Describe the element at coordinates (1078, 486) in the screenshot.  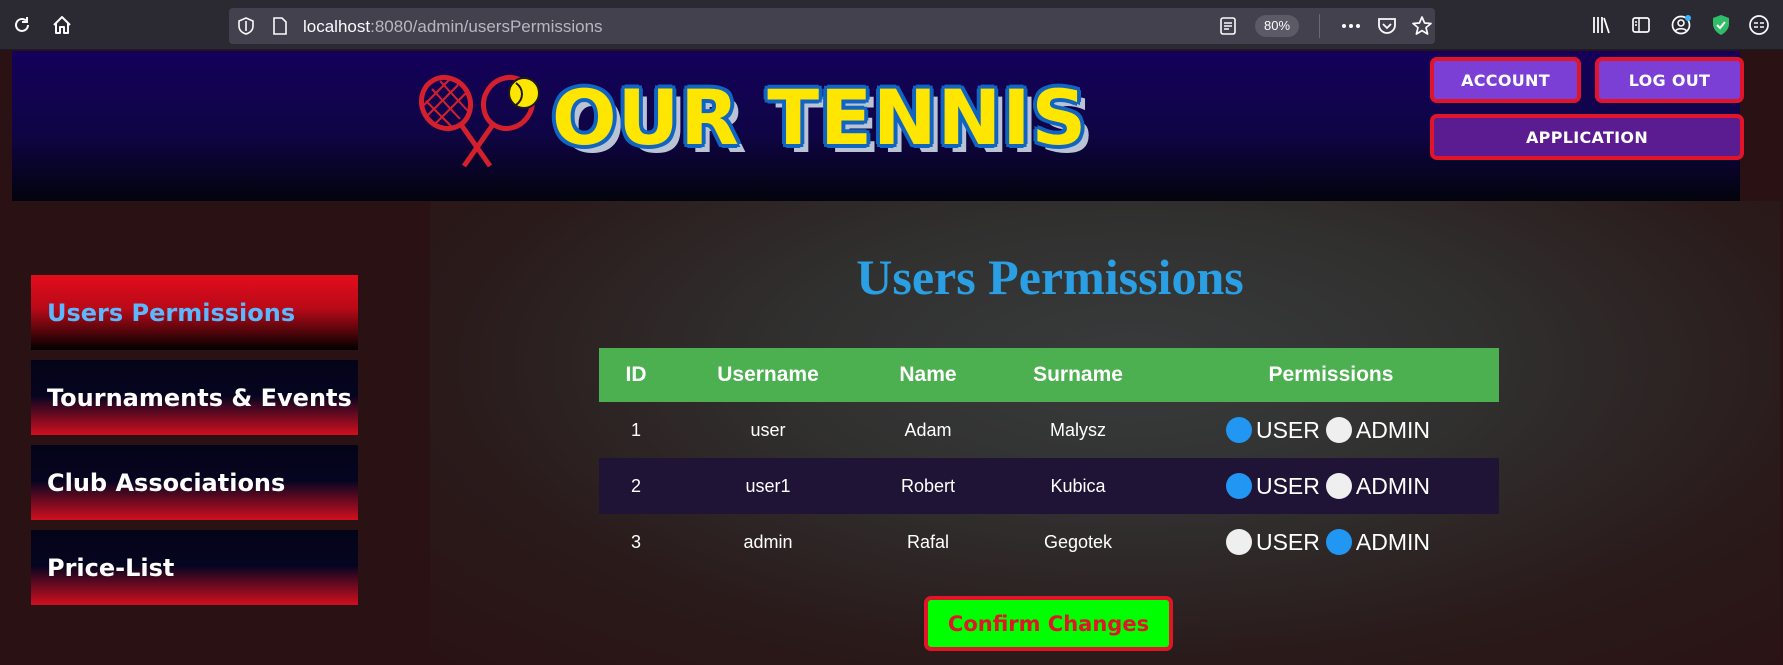
I see `cell-surname: Kubica` at that location.